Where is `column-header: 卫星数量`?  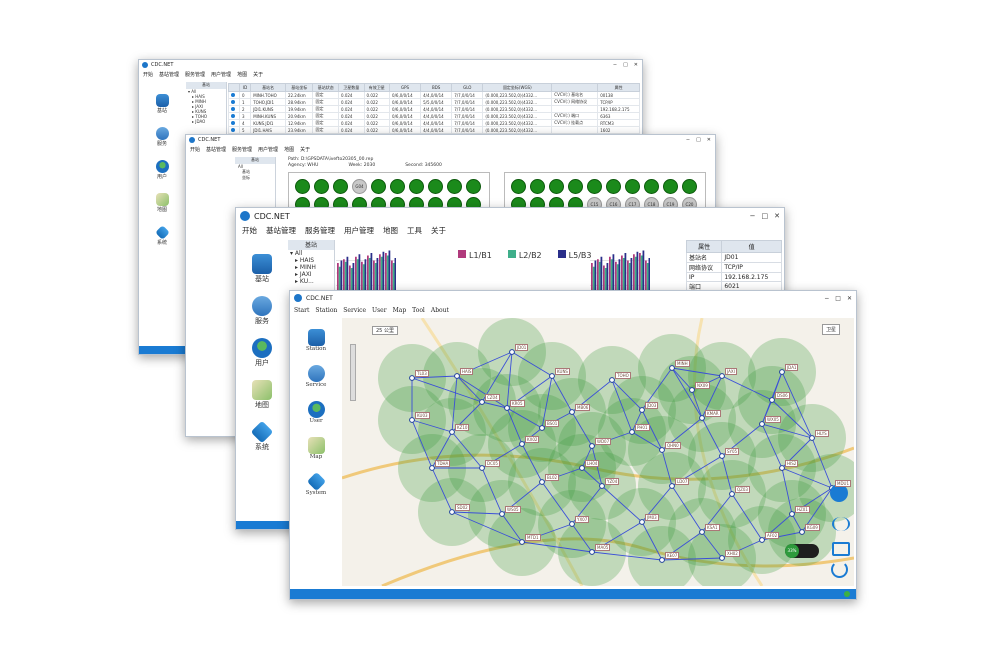 column-header: 卫星数量 is located at coordinates (351, 87).